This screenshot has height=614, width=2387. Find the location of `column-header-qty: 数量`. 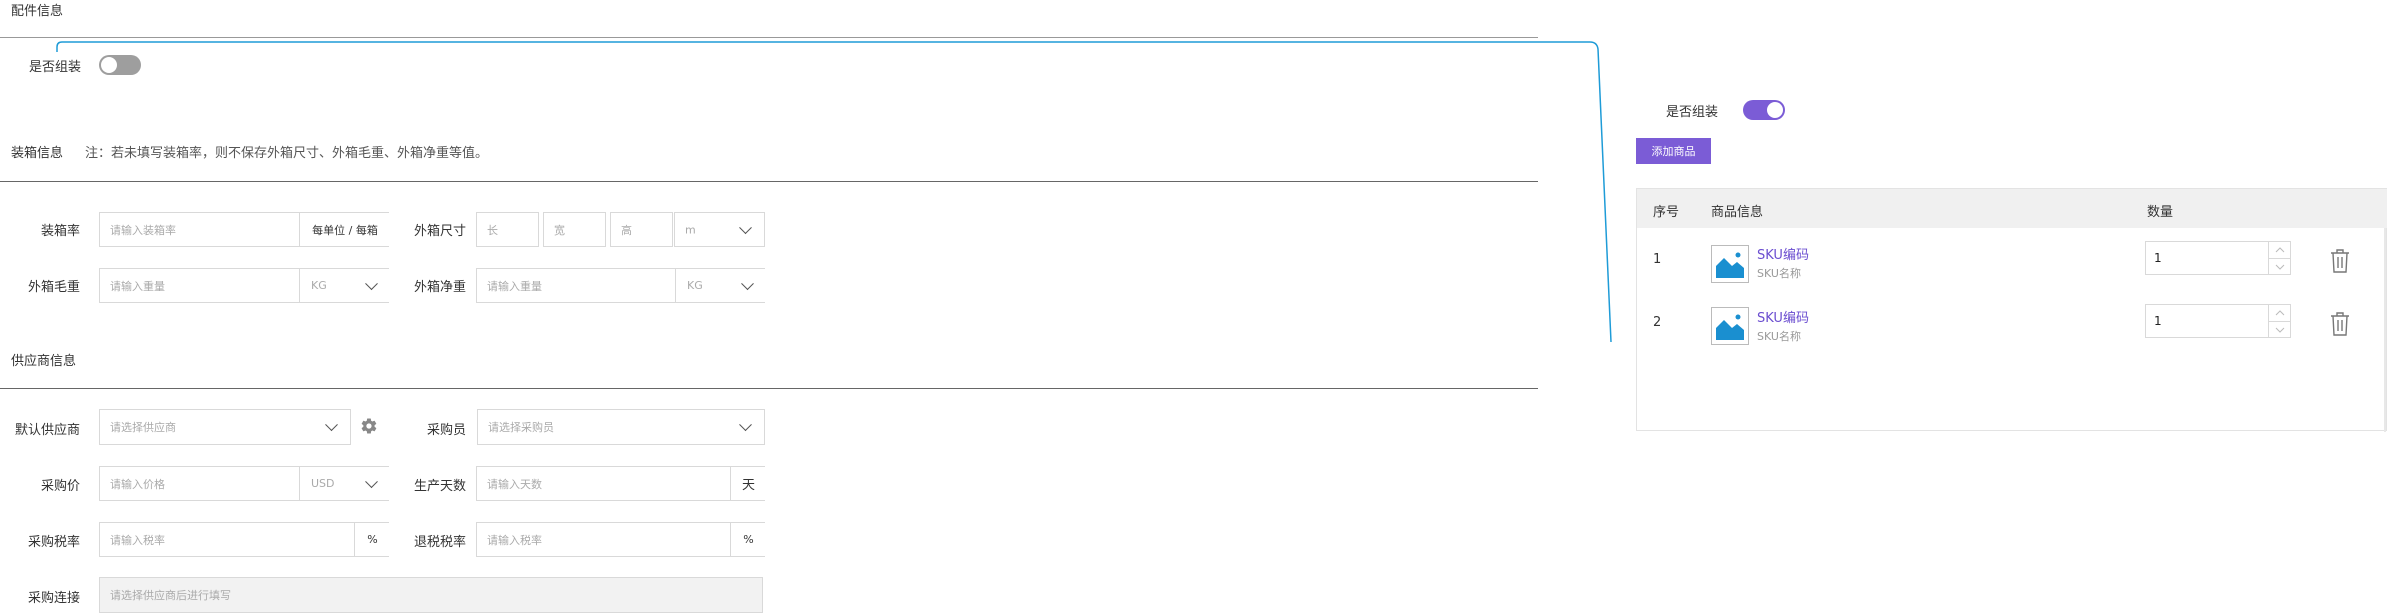

column-header-qty: 数量 is located at coordinates (2160, 212).